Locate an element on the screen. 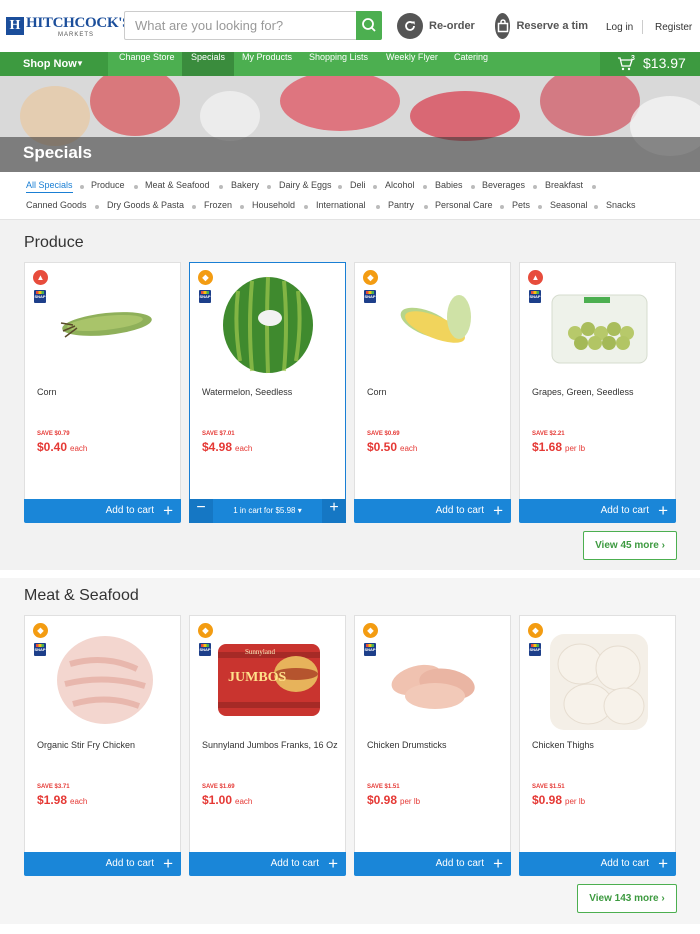  category-seasonal: Seasonal is located at coordinates (569, 205).